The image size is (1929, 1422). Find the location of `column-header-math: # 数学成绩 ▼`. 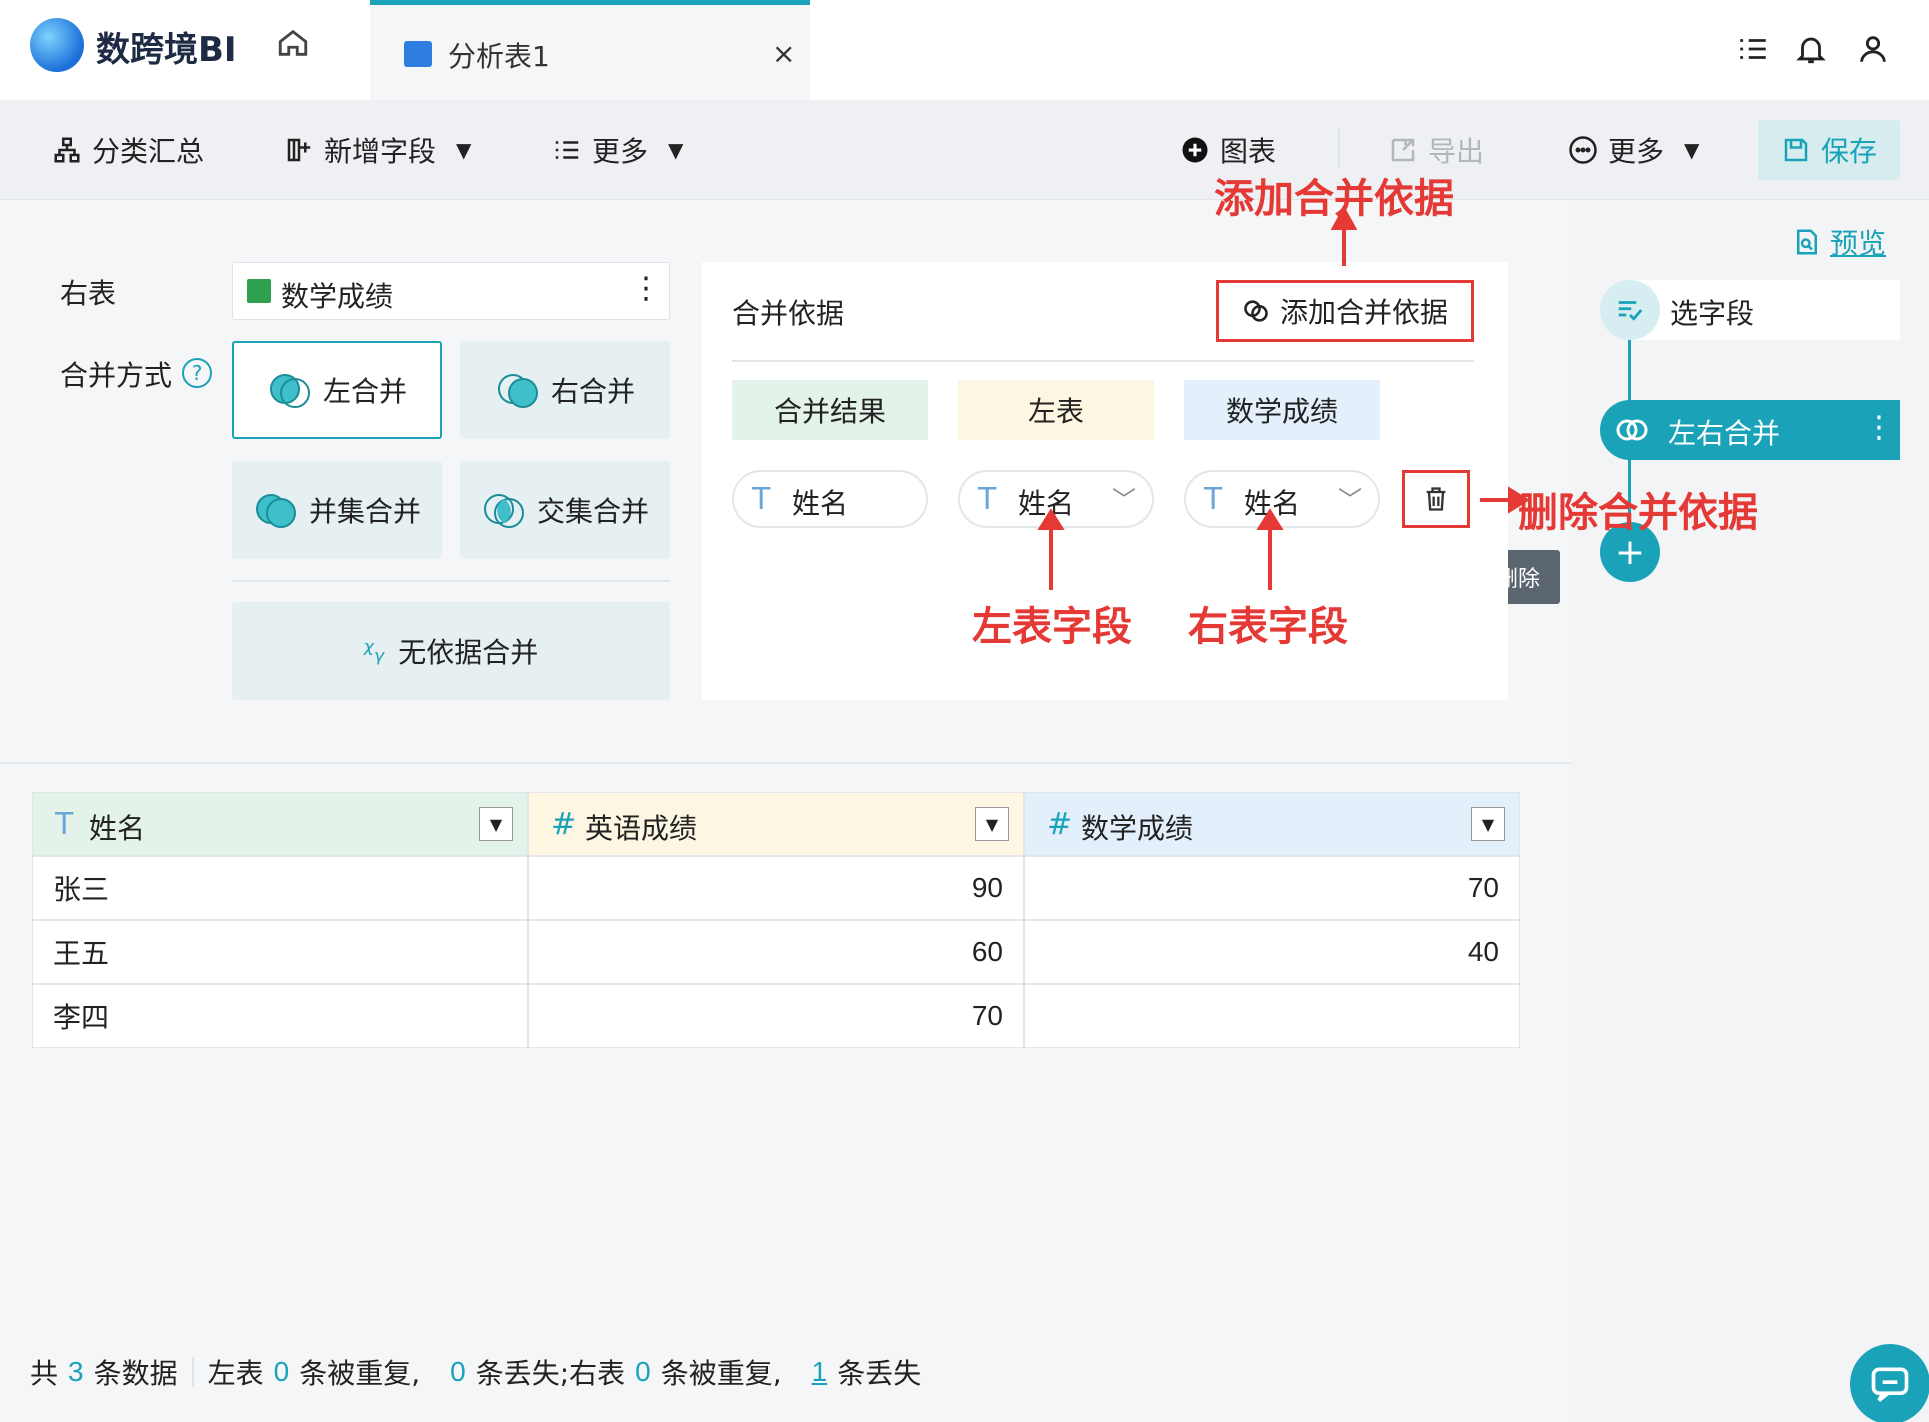

column-header-math: # 数学成绩 ▼ is located at coordinates (1272, 824).